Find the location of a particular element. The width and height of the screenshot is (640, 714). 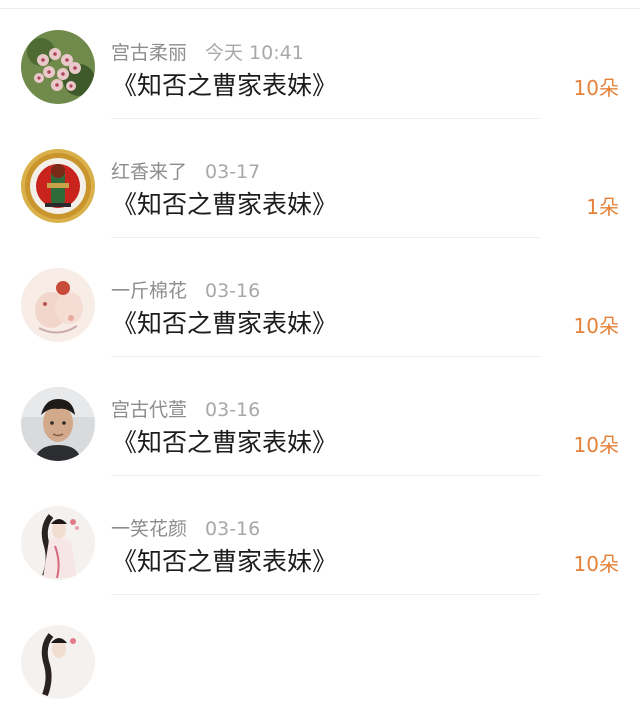

guan-gong-coin-avatar is located at coordinates (58, 186).